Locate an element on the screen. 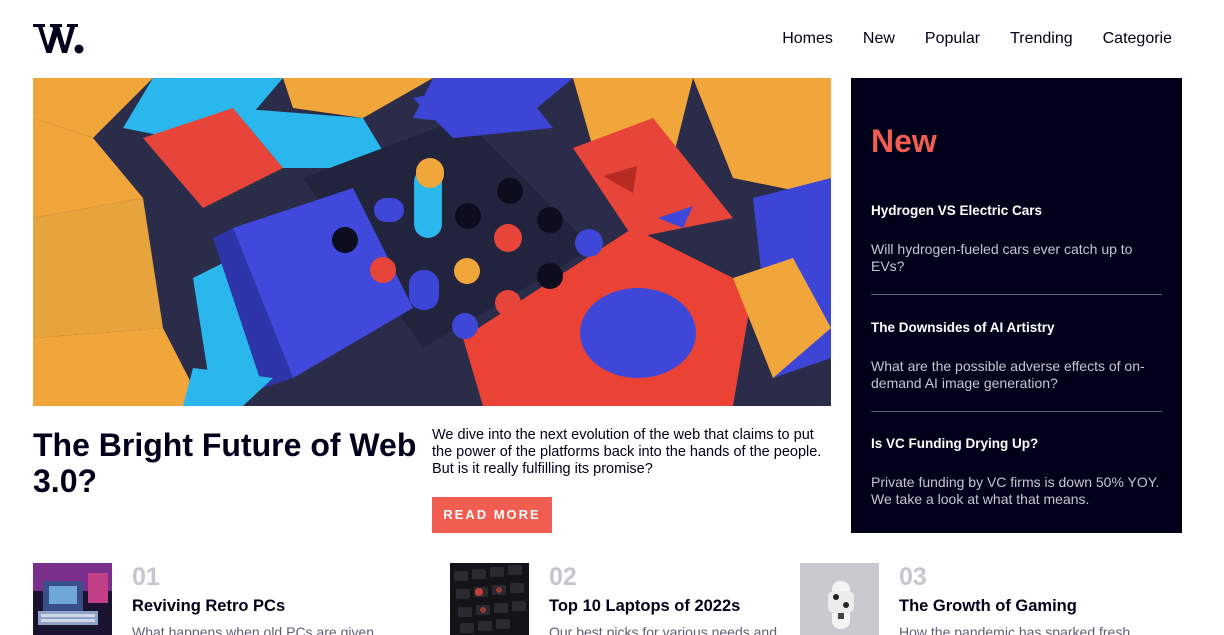 The width and height of the screenshot is (1224, 635). article-summary: How the pandemic has sparked fresh is located at coordinates (1015, 629).